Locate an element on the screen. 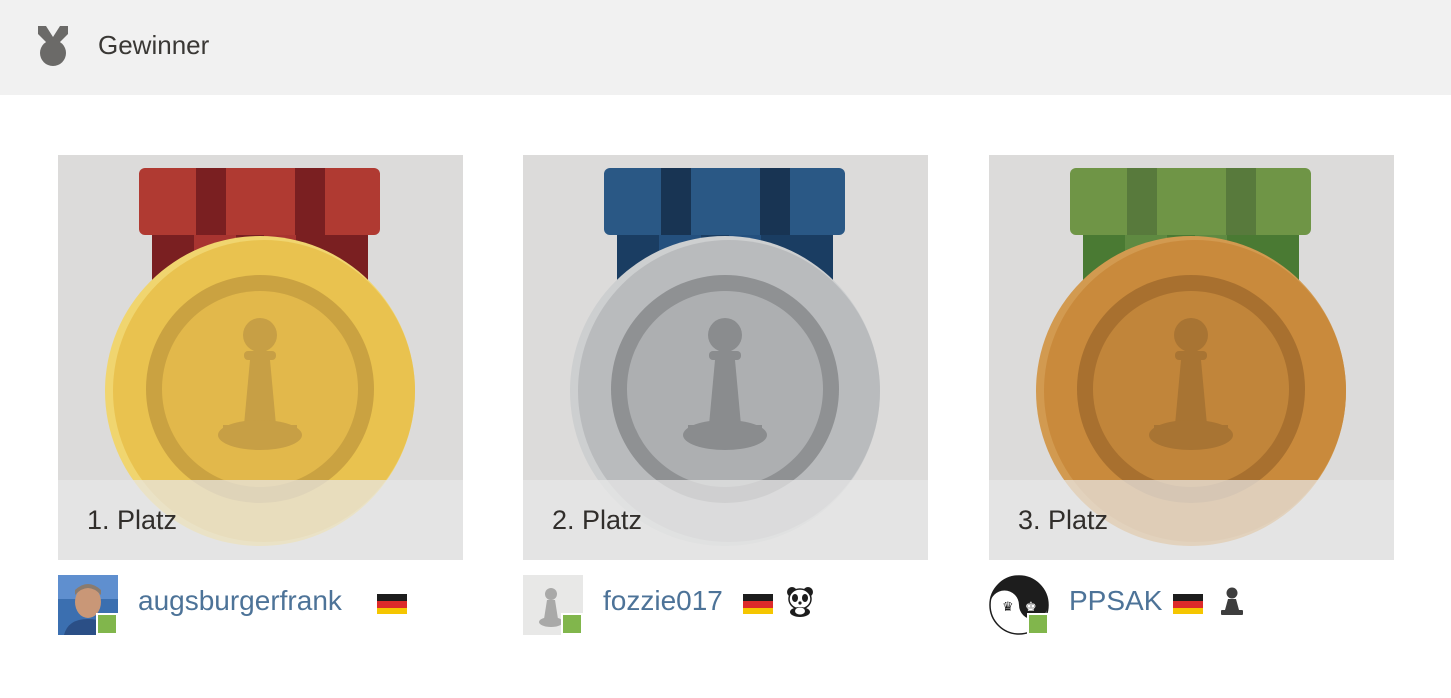  section-title: Gewinner is located at coordinates (154, 45).